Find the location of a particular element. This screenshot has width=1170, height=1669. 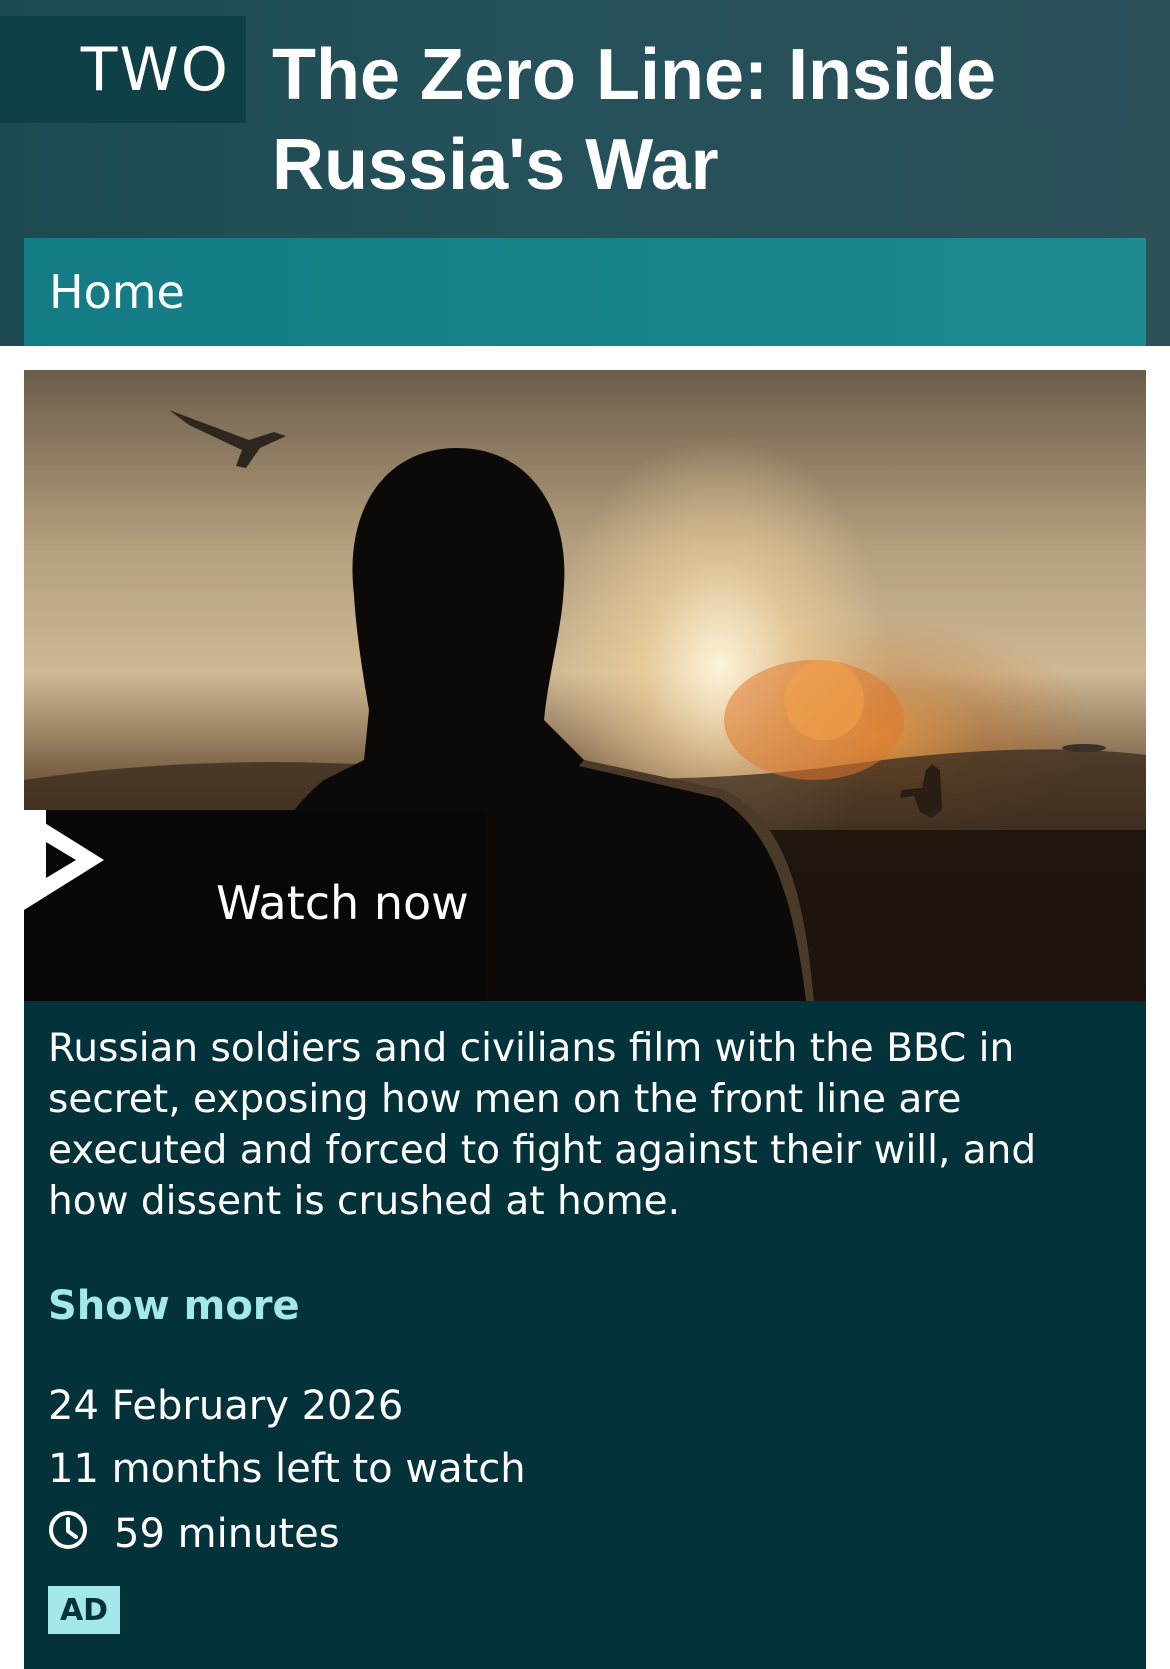

availability-text: 11 months left to watch is located at coordinates (287, 1469).